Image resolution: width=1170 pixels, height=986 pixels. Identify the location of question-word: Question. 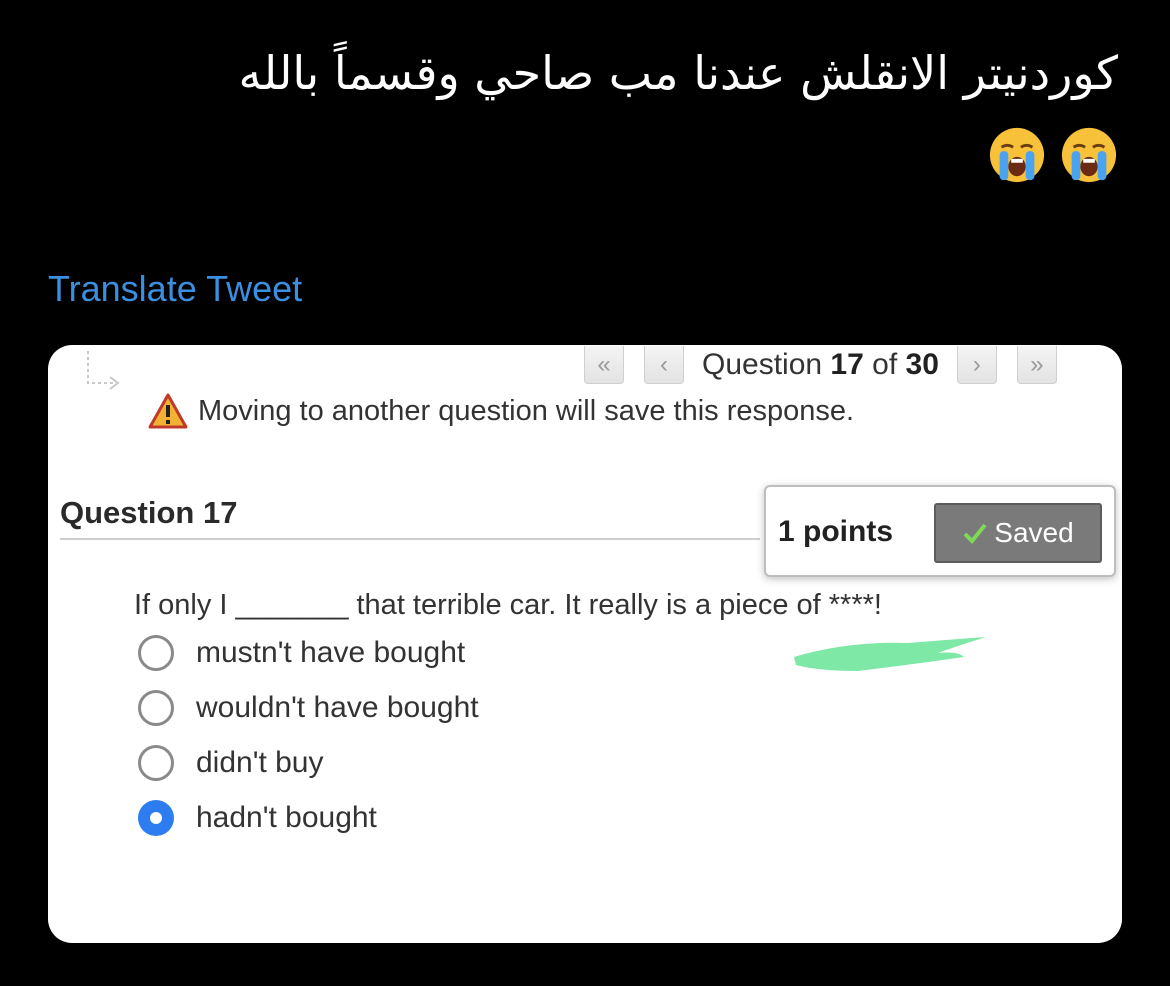
(762, 364).